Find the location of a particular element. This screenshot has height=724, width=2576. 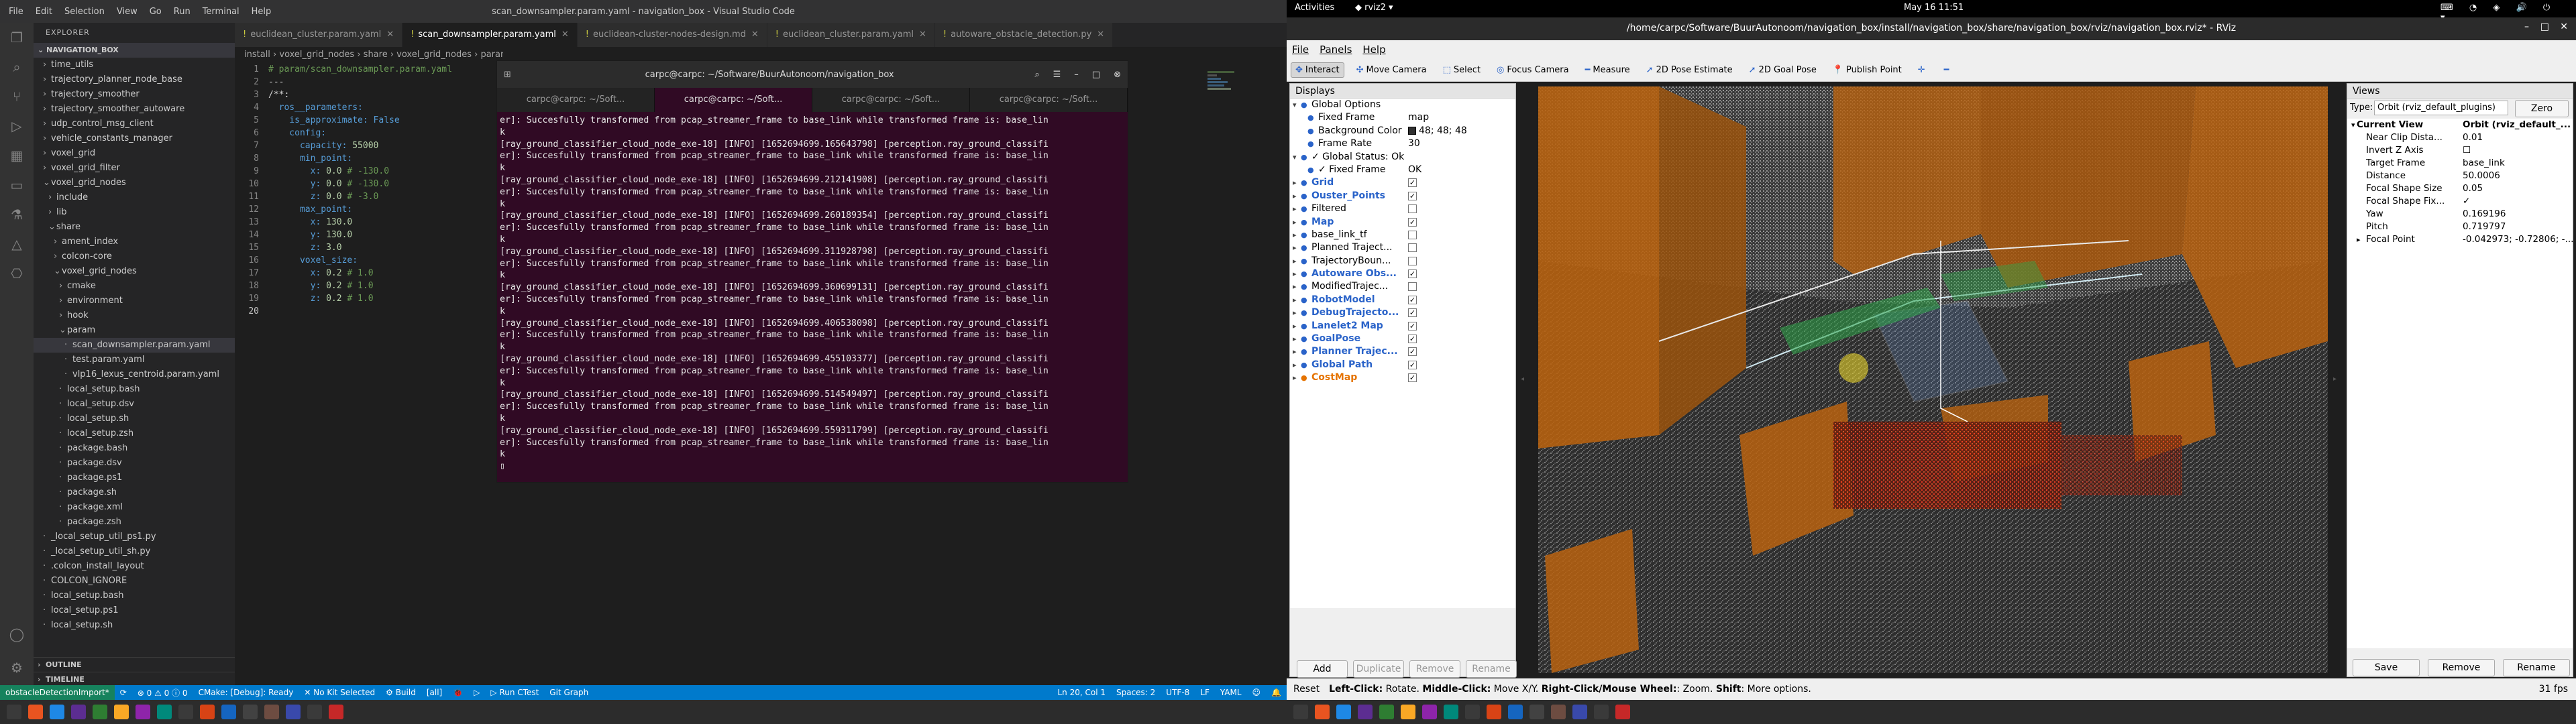

view-property-row: Invert Z Axis ☐ is located at coordinates (2460, 150).